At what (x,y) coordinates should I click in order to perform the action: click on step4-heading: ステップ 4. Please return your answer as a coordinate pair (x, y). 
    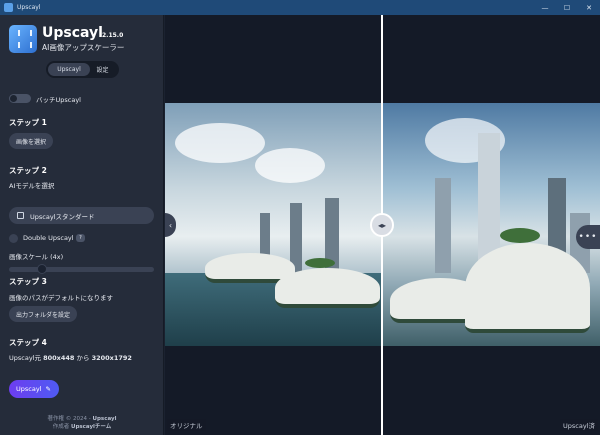
    Looking at the image, I should click on (28, 342).